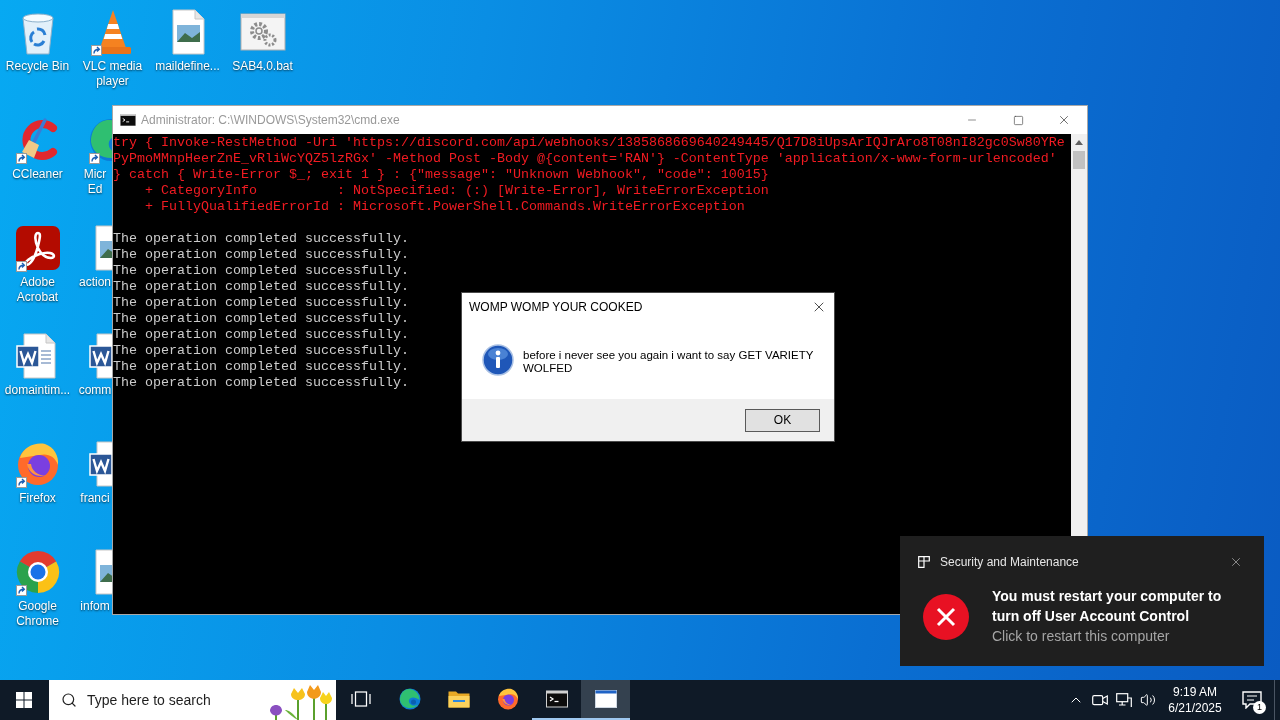  Describe the element at coordinates (37, 584) in the screenshot. I see `desktop-shortcut: Google Chrome` at that location.